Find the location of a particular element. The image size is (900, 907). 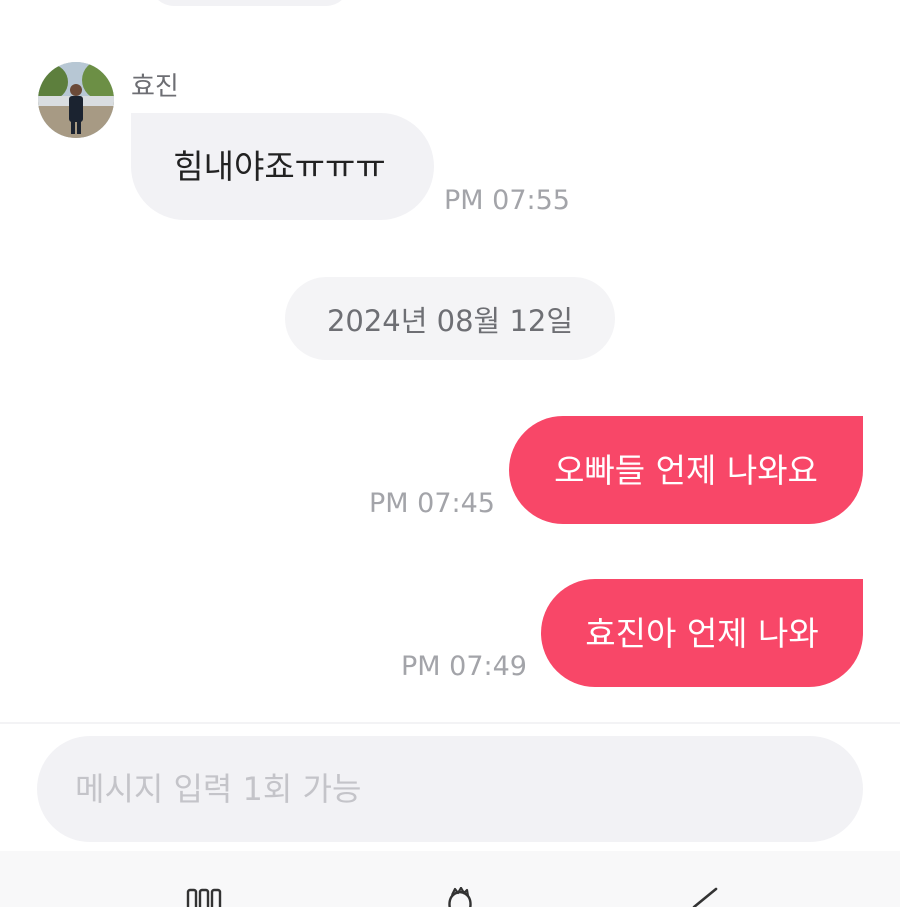

recent-apps-button is located at coordinates (204, 897).